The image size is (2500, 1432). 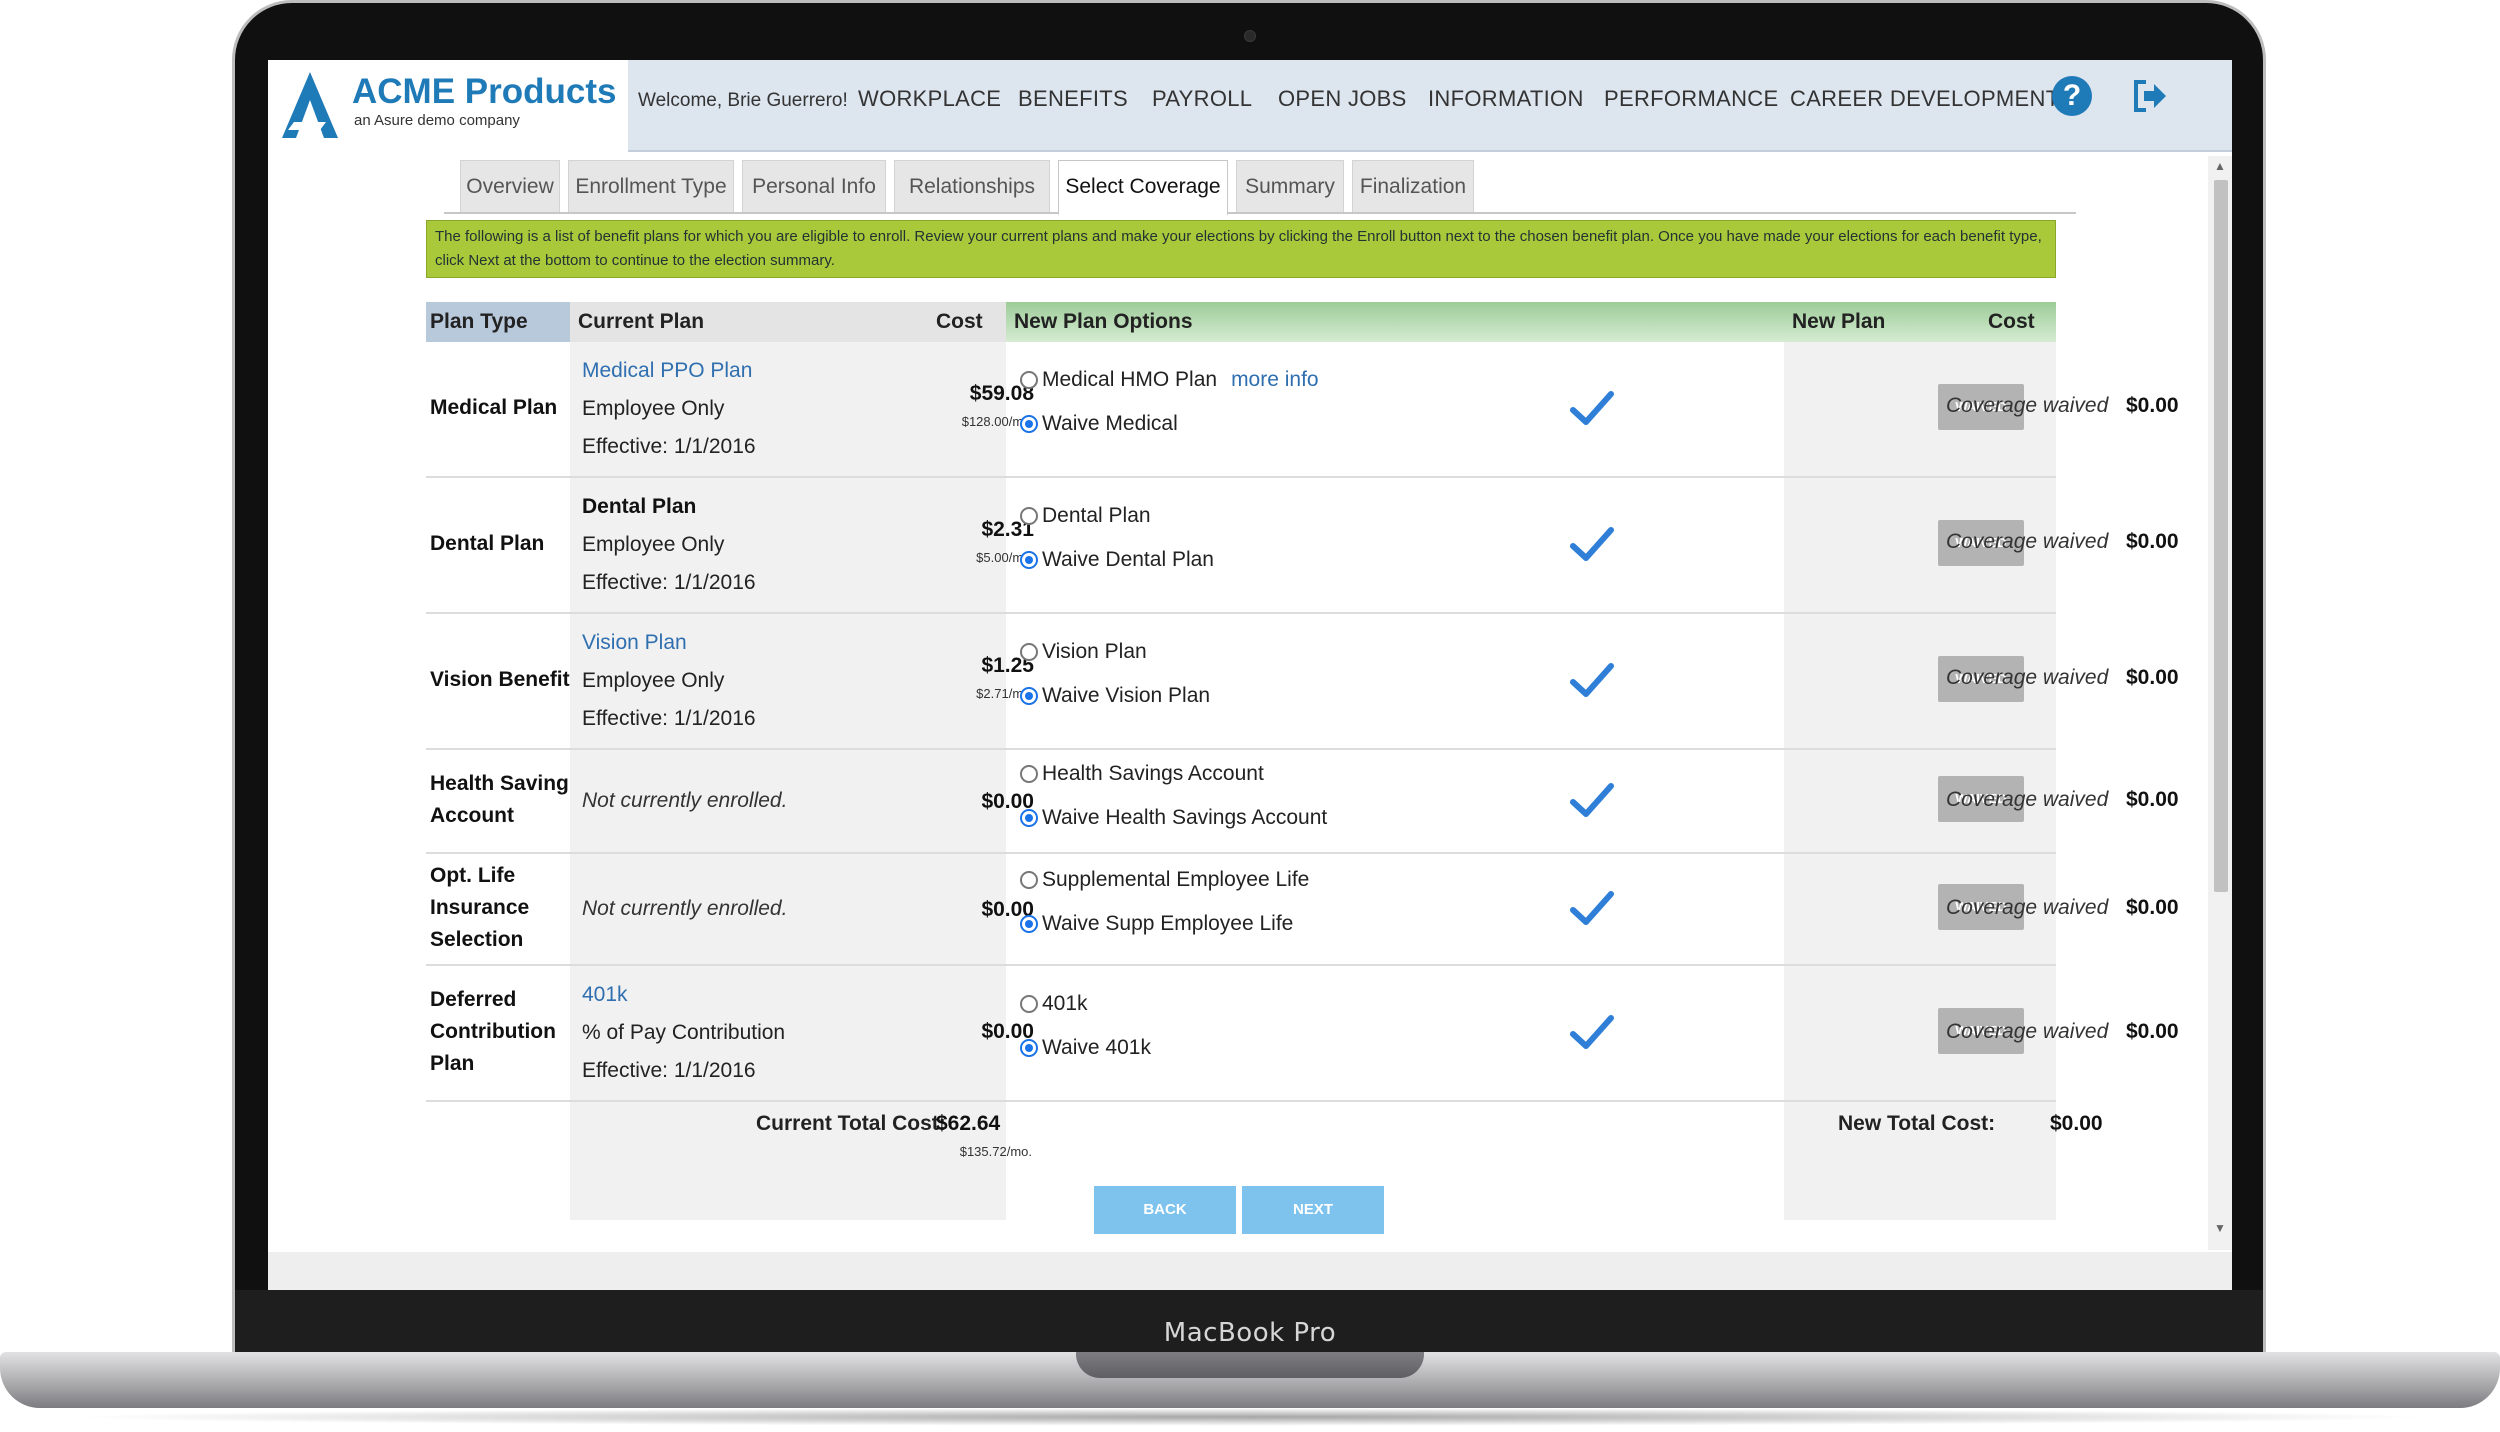 What do you see at coordinates (1156, 924) in the screenshot?
I see `option-waive: Waive Supp Employee Life` at bounding box center [1156, 924].